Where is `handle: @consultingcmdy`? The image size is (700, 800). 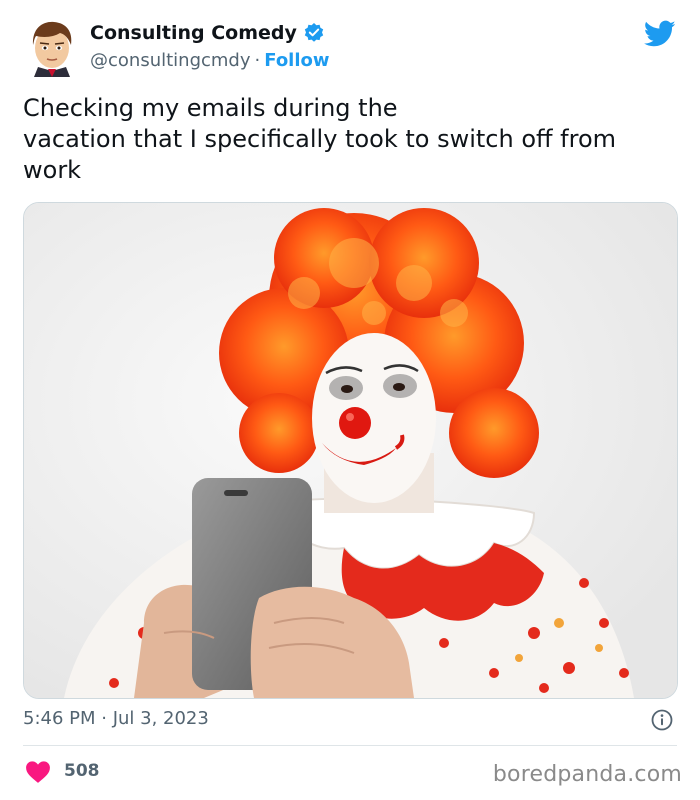 handle: @consultingcmdy is located at coordinates (170, 60).